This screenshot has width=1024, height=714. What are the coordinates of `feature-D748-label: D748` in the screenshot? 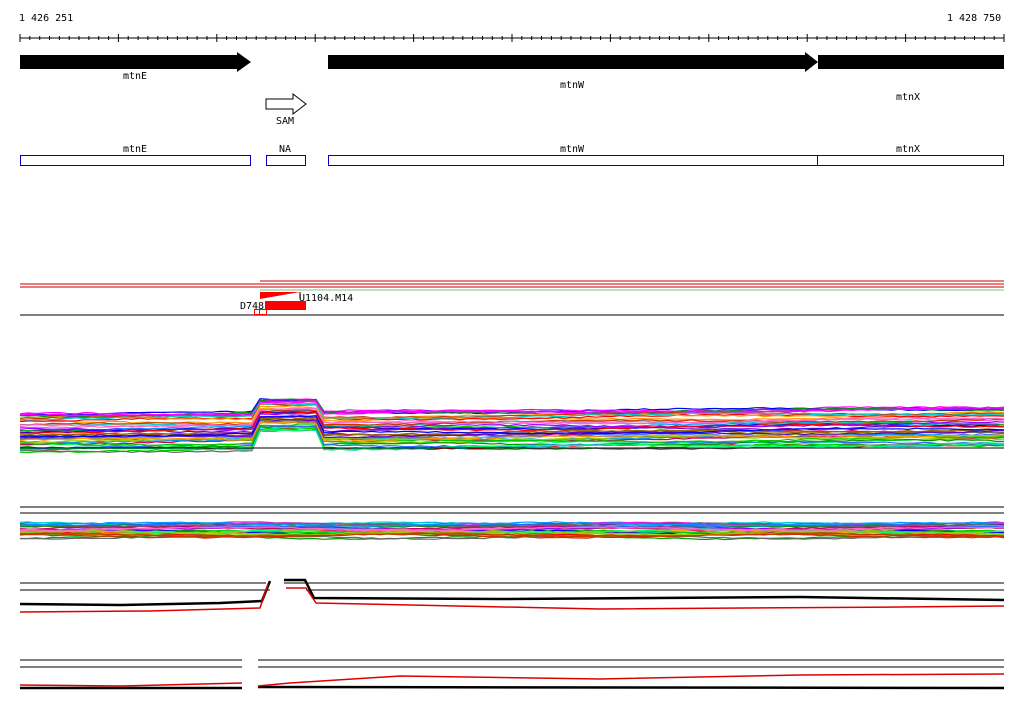 It's located at (252, 306).